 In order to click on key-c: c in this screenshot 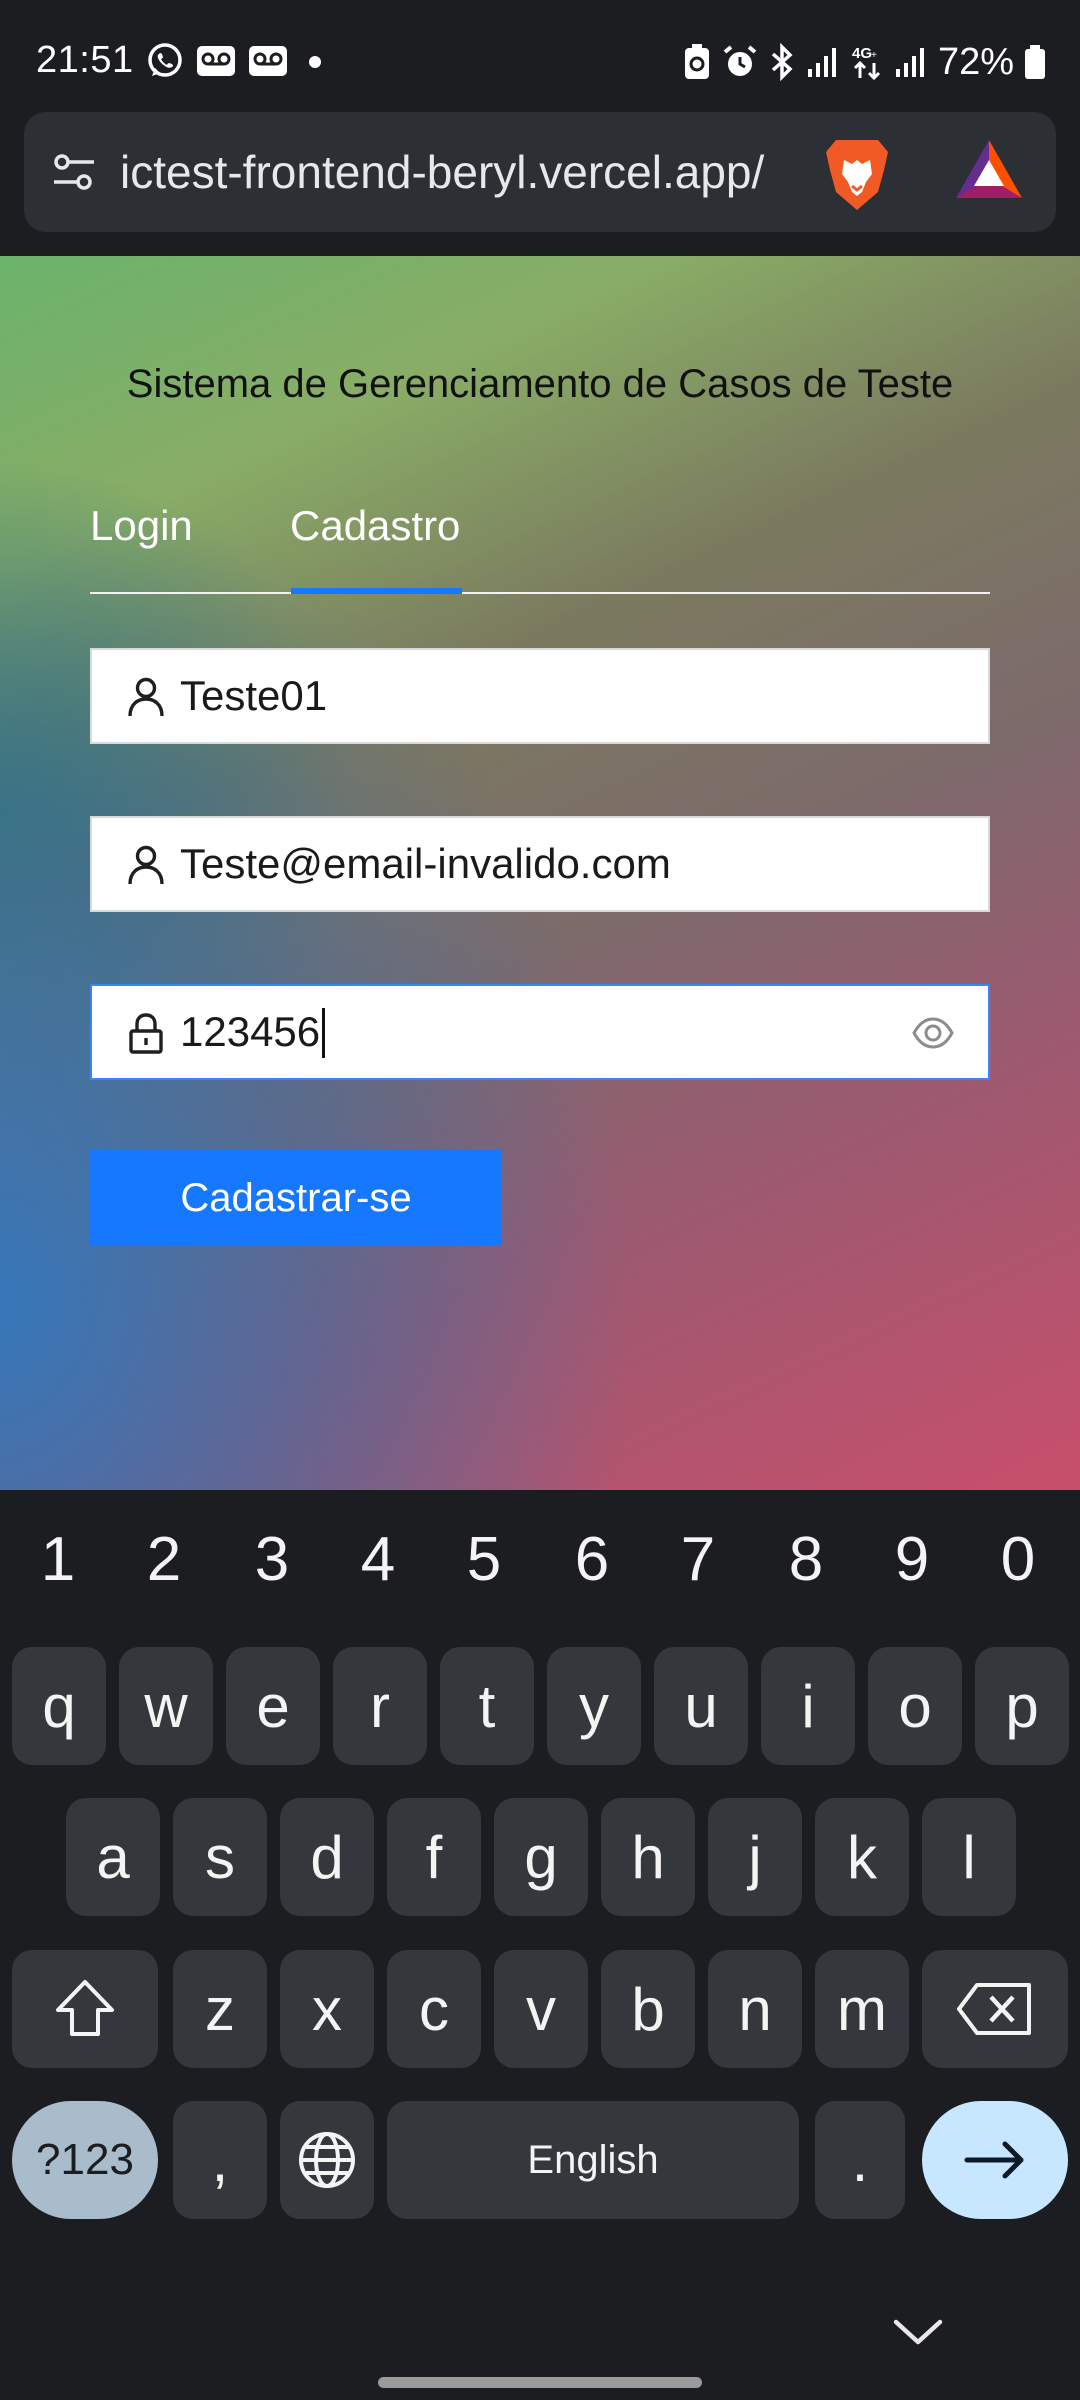, I will do `click(434, 2009)`.